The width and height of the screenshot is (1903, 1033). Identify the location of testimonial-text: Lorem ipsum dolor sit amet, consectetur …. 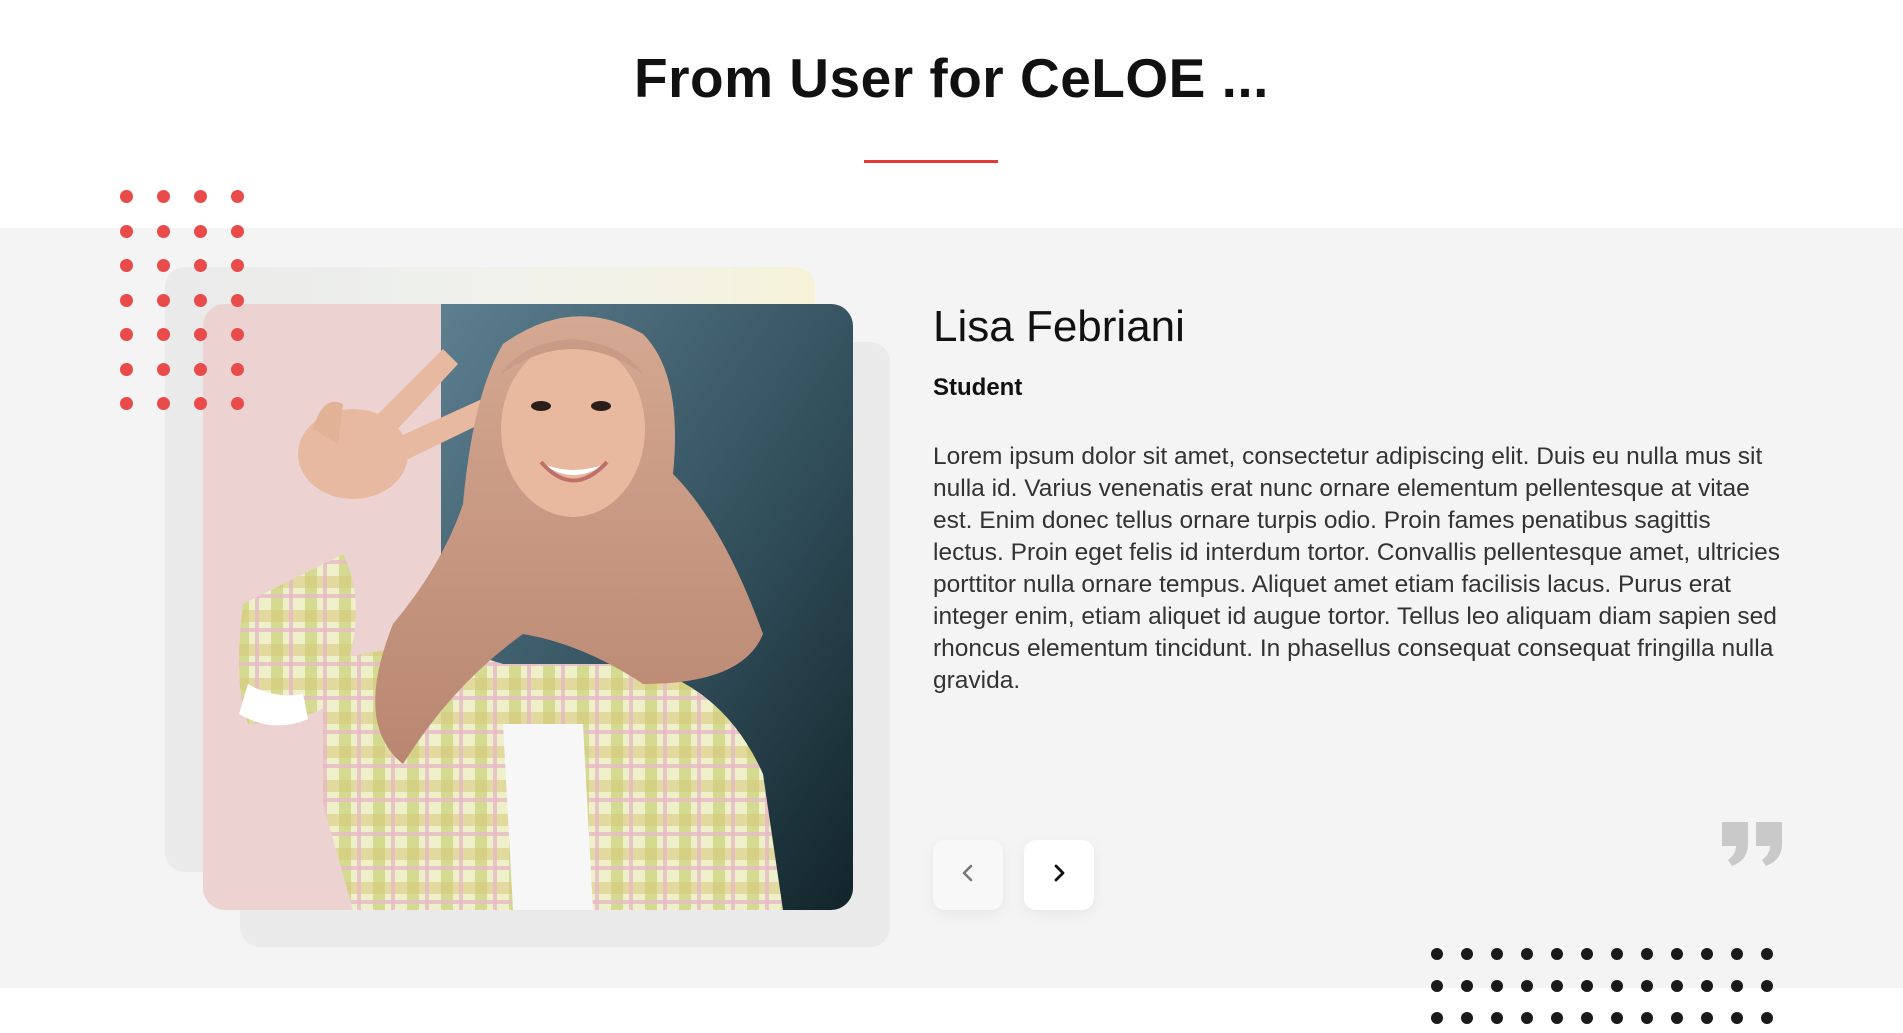
(1357, 568).